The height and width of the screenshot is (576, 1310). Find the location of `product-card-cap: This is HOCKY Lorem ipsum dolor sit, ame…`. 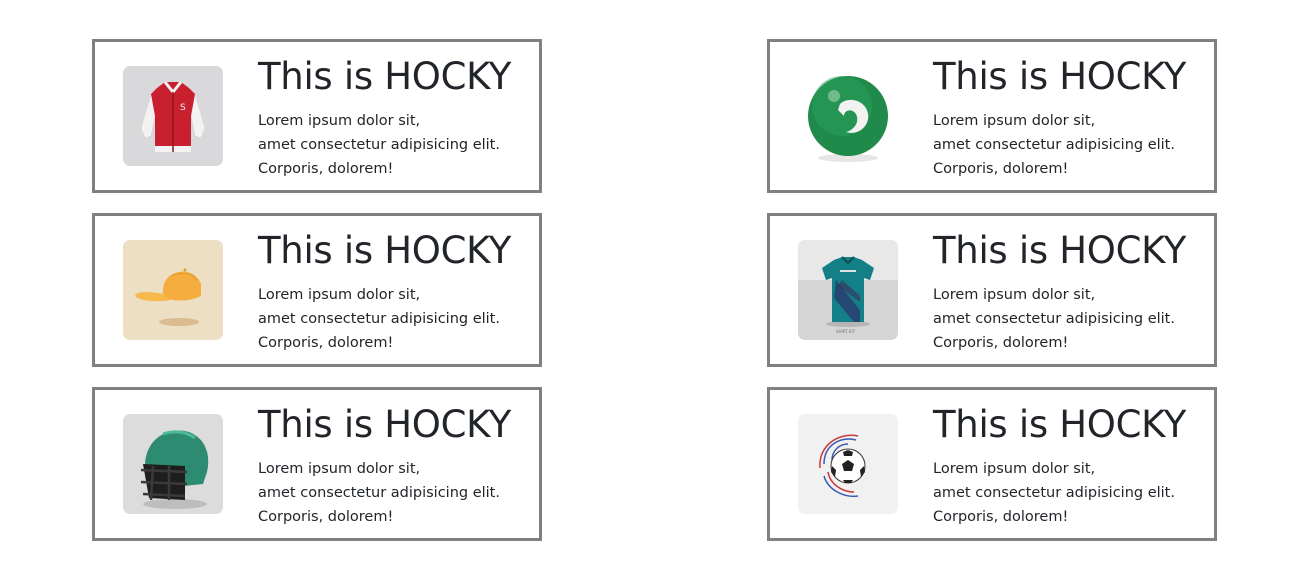

product-card-cap: This is HOCKY Lorem ipsum dolor sit, ame… is located at coordinates (317, 290).